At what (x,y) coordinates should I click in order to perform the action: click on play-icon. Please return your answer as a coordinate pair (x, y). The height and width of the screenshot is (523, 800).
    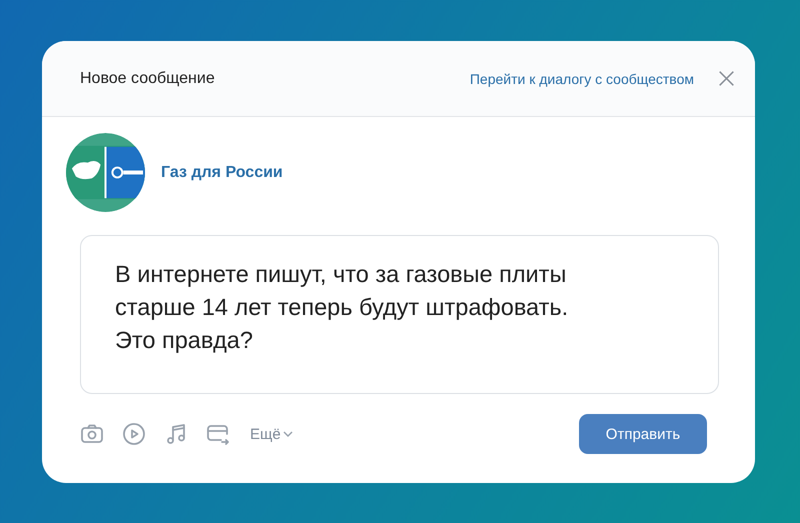
    Looking at the image, I should click on (134, 434).